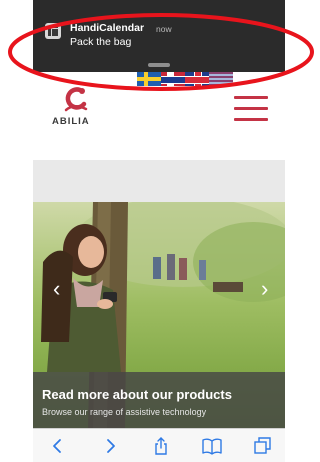 The width and height of the screenshot is (320, 462). I want to click on notification-app-name: HandiCalendar, so click(107, 28).